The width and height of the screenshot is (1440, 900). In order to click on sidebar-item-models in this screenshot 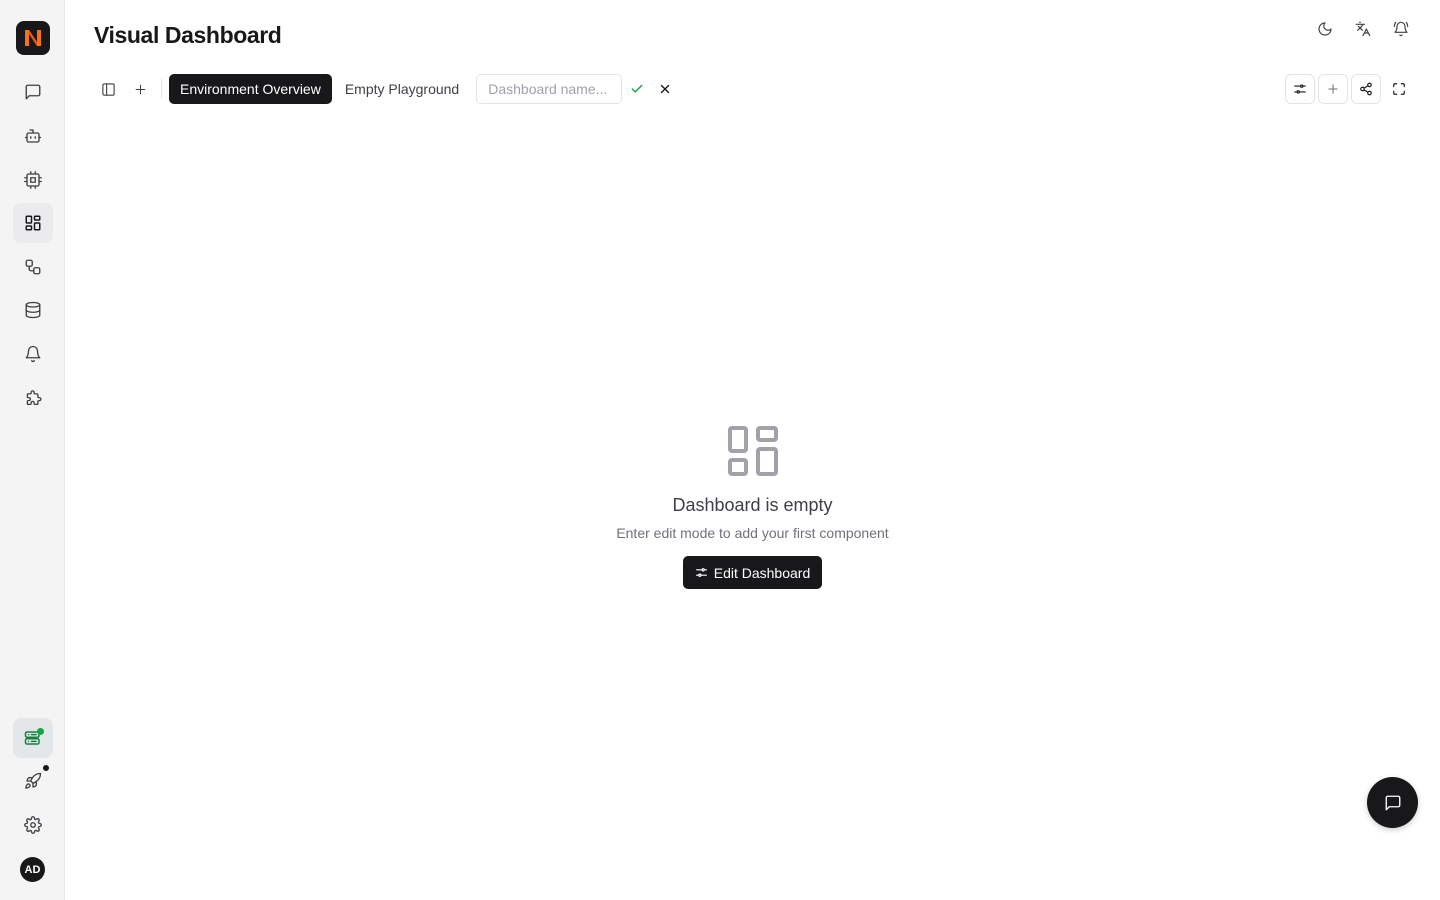, I will do `click(33, 180)`.